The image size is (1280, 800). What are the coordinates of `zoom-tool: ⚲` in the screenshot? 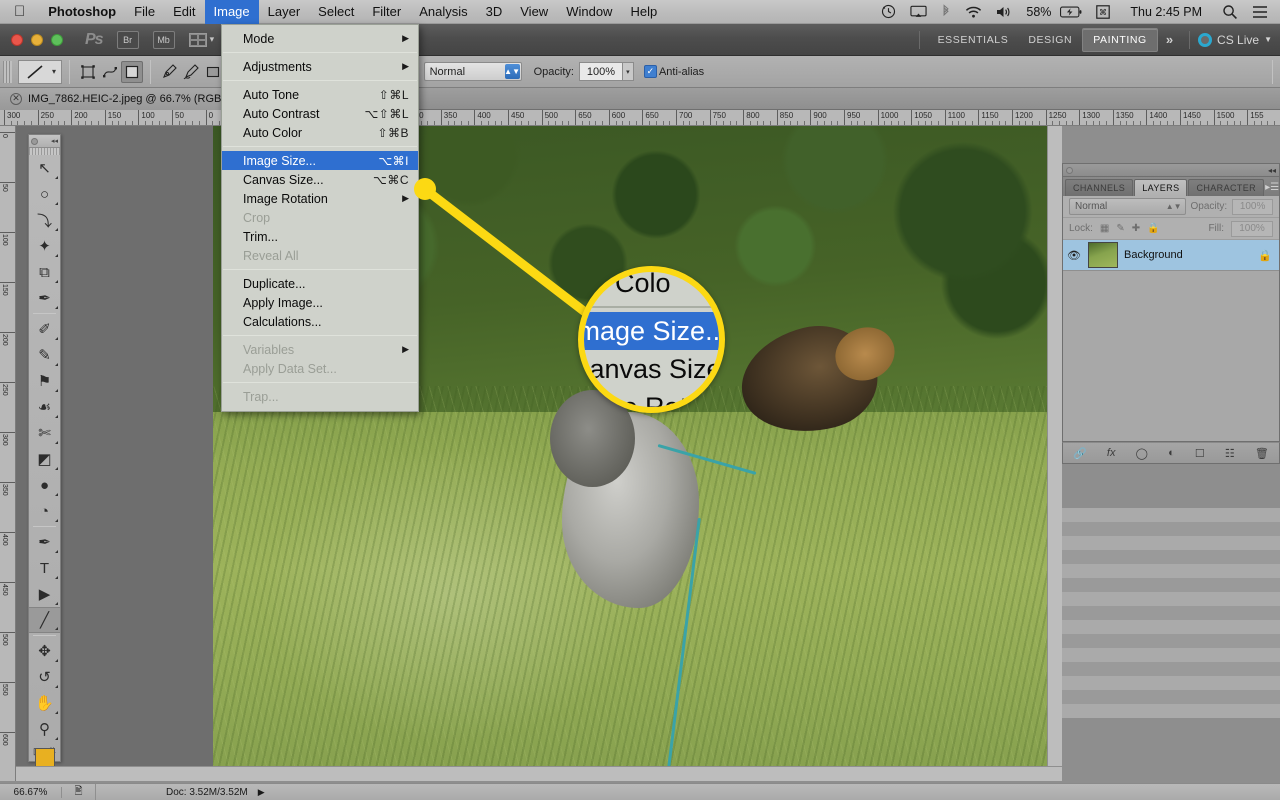 It's located at (44, 729).